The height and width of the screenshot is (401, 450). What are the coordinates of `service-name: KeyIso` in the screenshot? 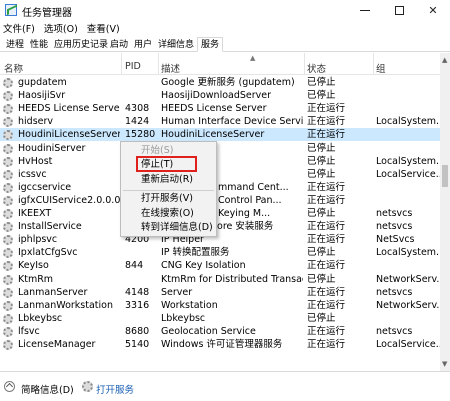 It's located at (33, 266).